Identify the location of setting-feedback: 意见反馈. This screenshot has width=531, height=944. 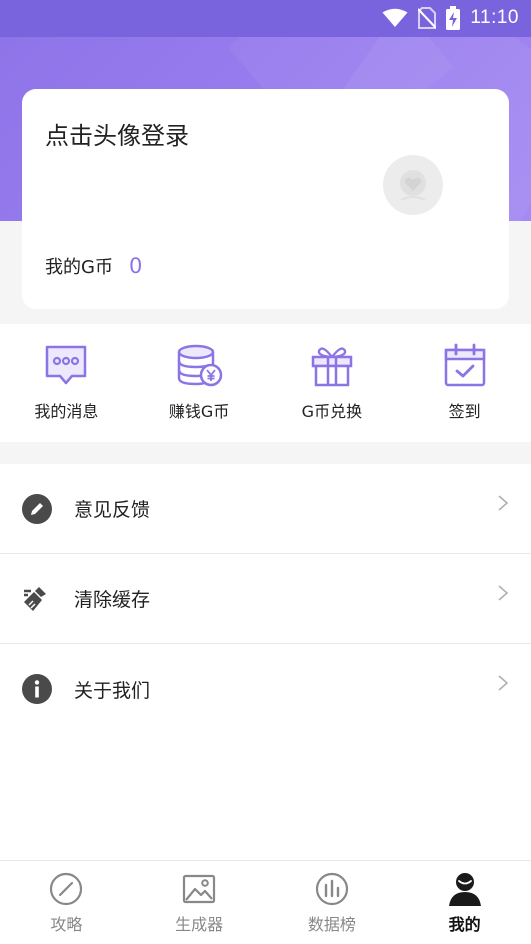
(265, 509).